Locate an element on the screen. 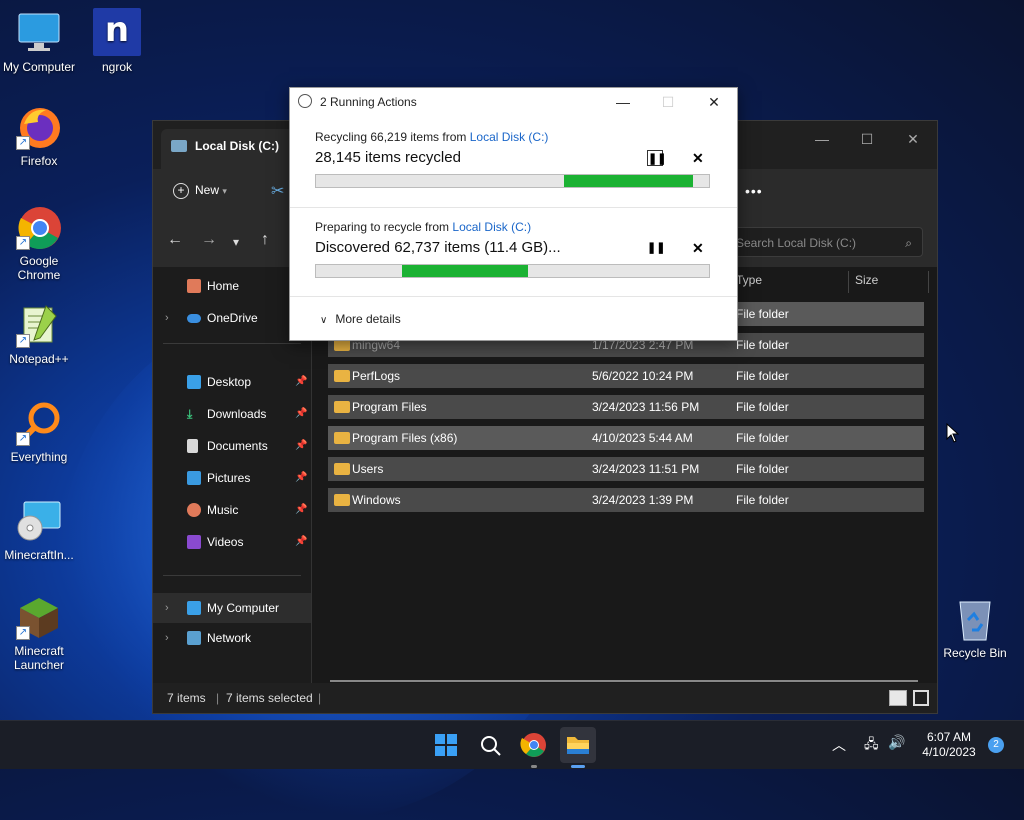 The width and height of the screenshot is (1024, 820). desktop-folder-icon is located at coordinates (194, 382).